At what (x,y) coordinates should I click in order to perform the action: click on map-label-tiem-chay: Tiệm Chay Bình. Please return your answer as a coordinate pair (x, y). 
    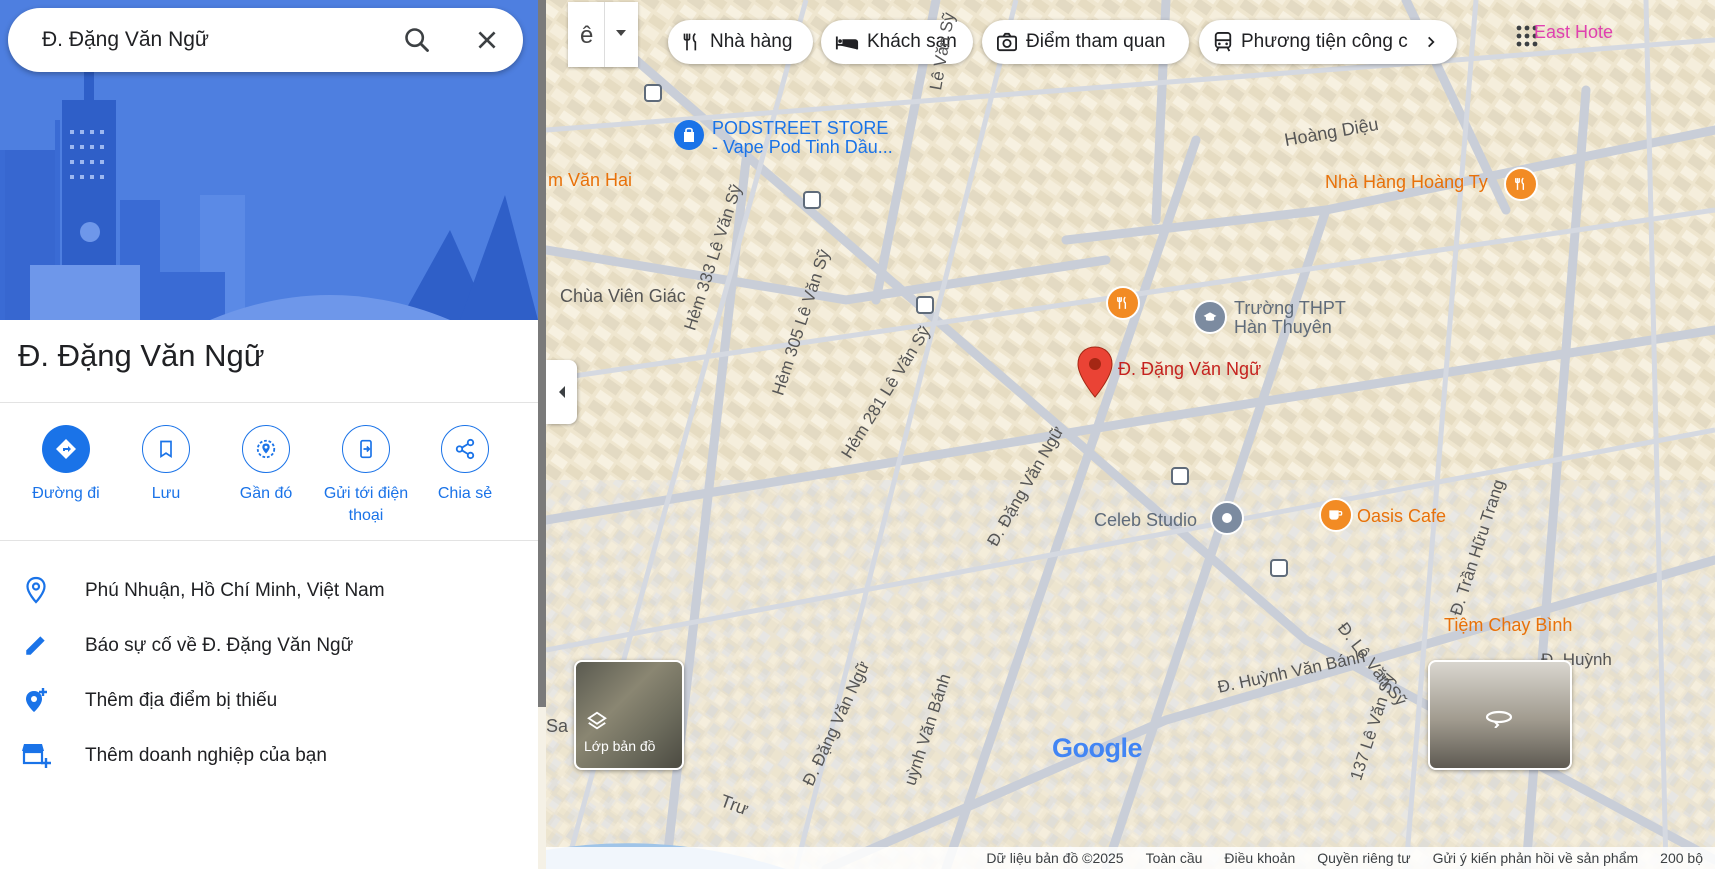
    Looking at the image, I should click on (1508, 625).